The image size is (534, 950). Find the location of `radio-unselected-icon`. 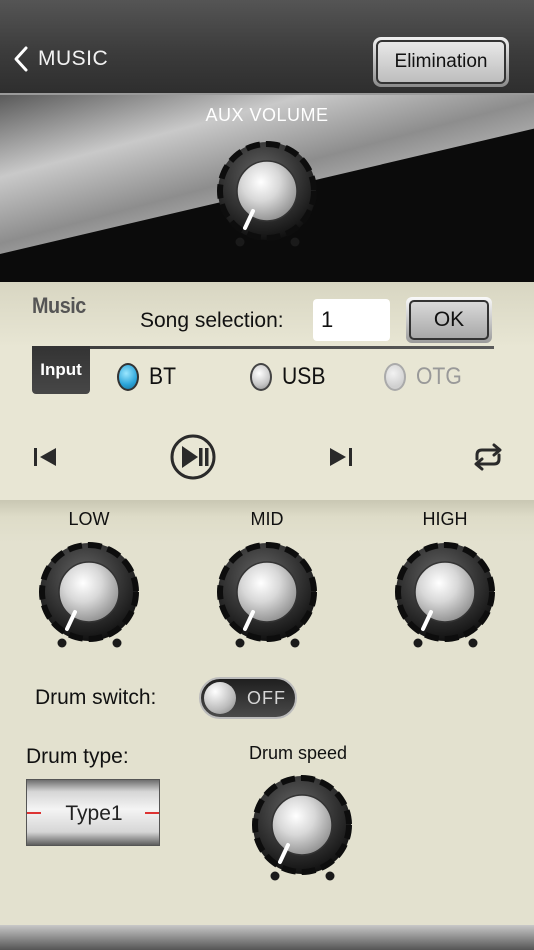

radio-unselected-icon is located at coordinates (261, 377).